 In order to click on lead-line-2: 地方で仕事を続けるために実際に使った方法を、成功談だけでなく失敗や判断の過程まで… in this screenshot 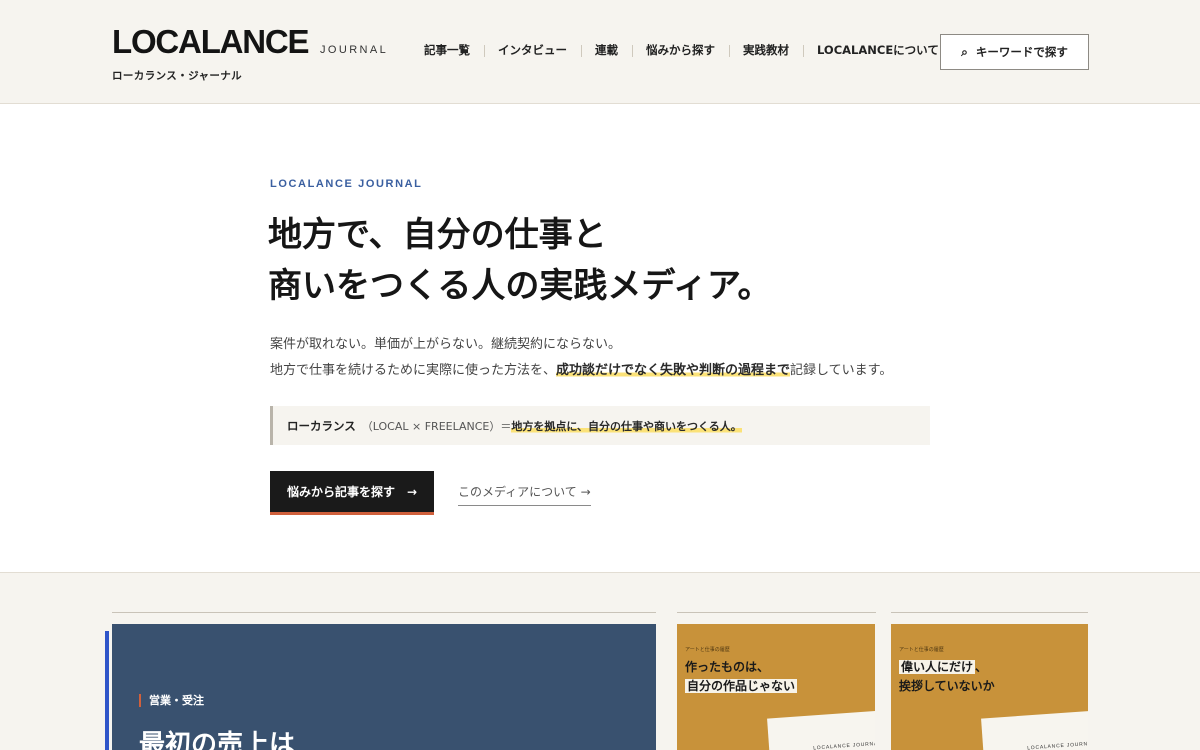, I will do `click(581, 371)`.